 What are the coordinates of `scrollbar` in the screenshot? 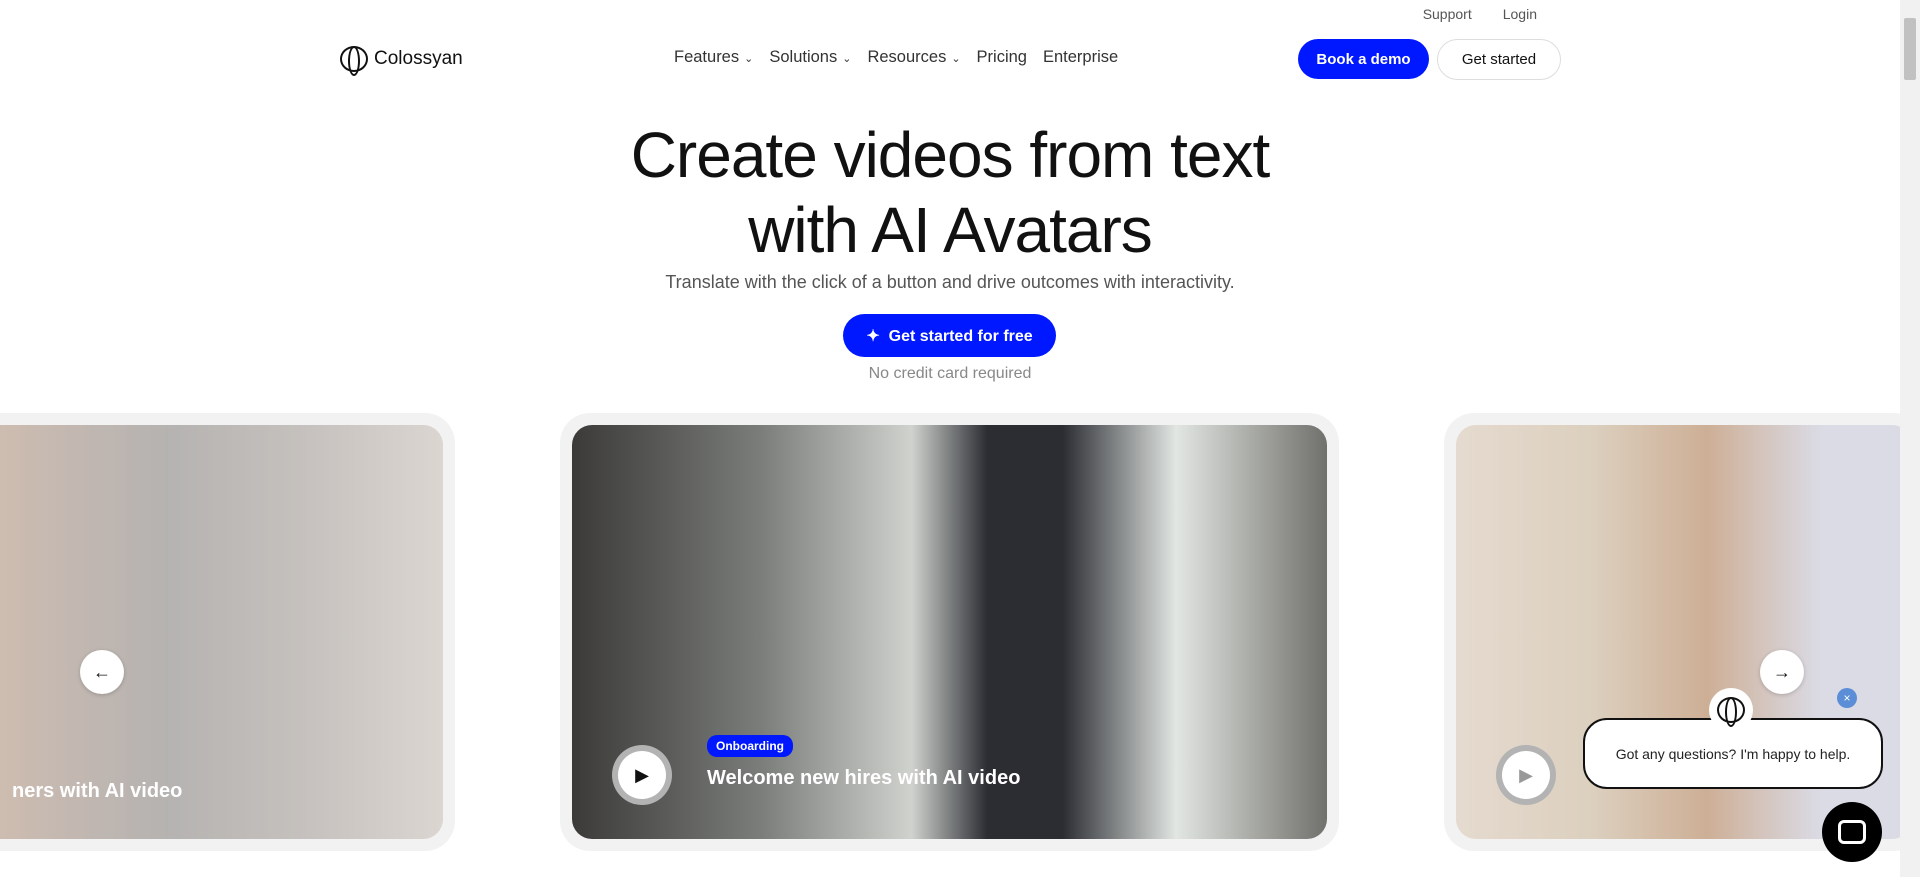 It's located at (1910, 438).